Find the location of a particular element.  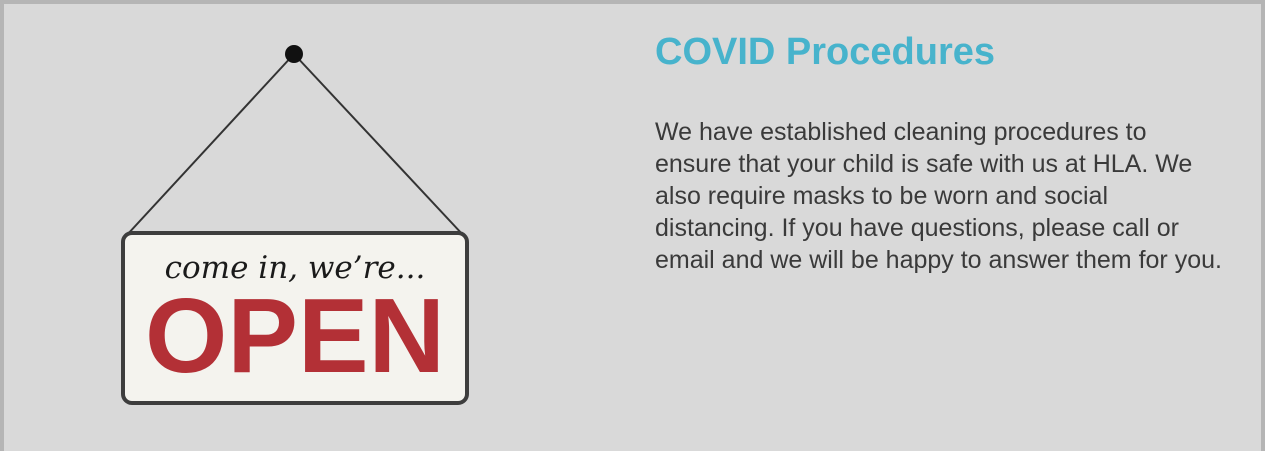

section-title: COVID Procedures is located at coordinates (825, 52).